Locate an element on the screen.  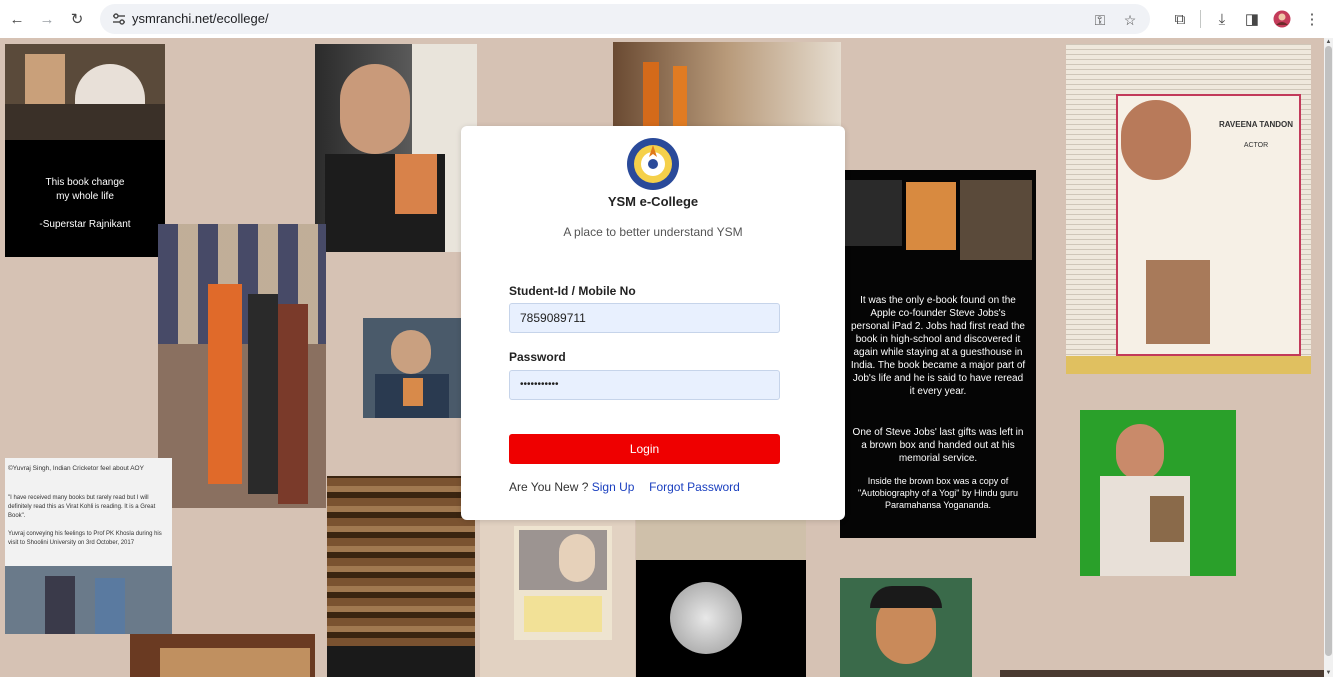
password-label: Password is located at coordinates (537, 357).